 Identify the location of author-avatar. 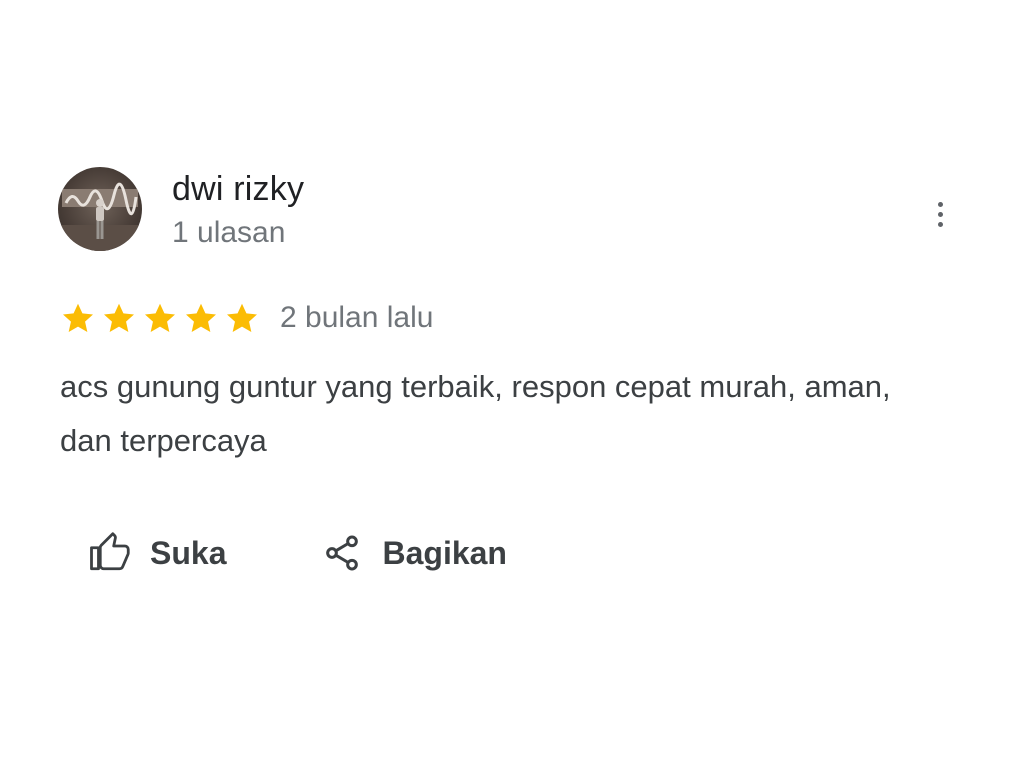
(100, 209).